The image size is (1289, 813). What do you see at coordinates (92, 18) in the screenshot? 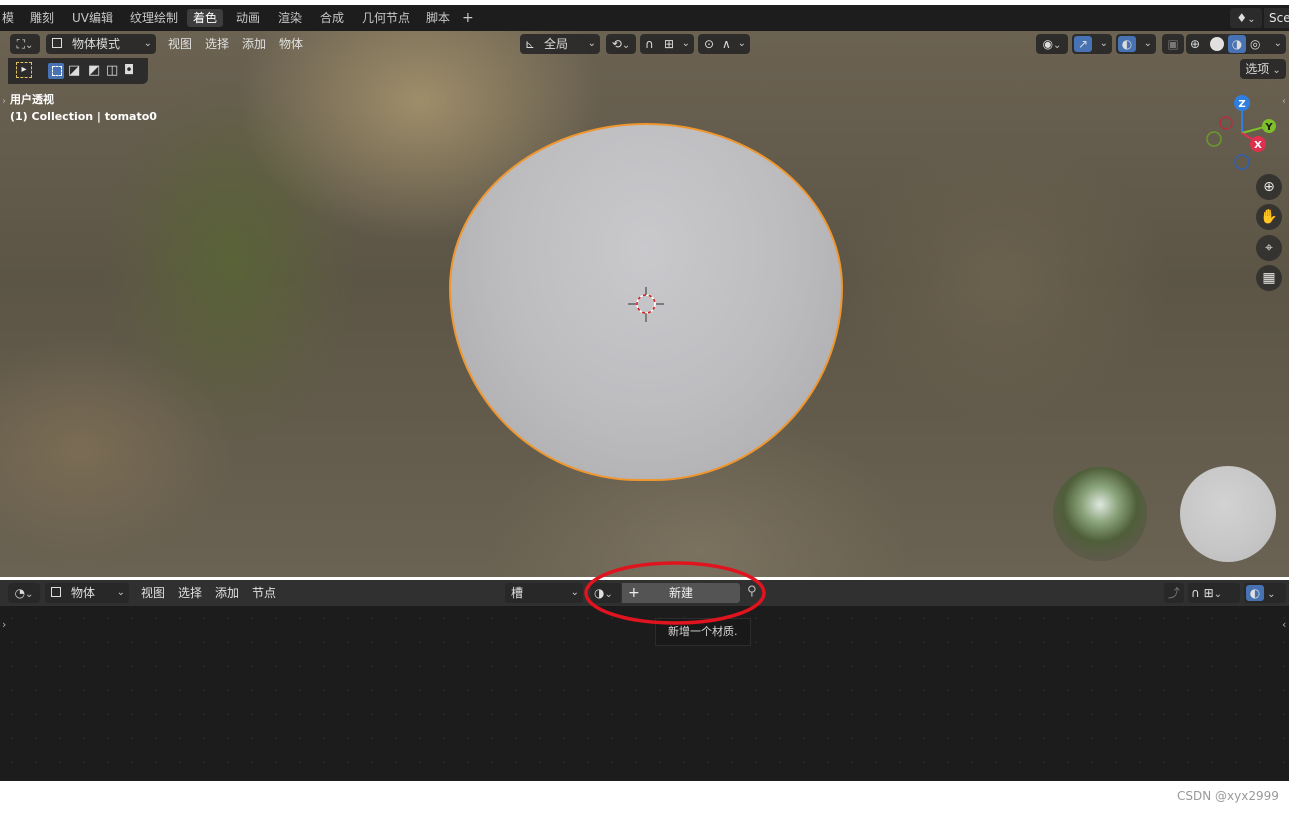
I see `tab-uv-editing: UV编辑` at bounding box center [92, 18].